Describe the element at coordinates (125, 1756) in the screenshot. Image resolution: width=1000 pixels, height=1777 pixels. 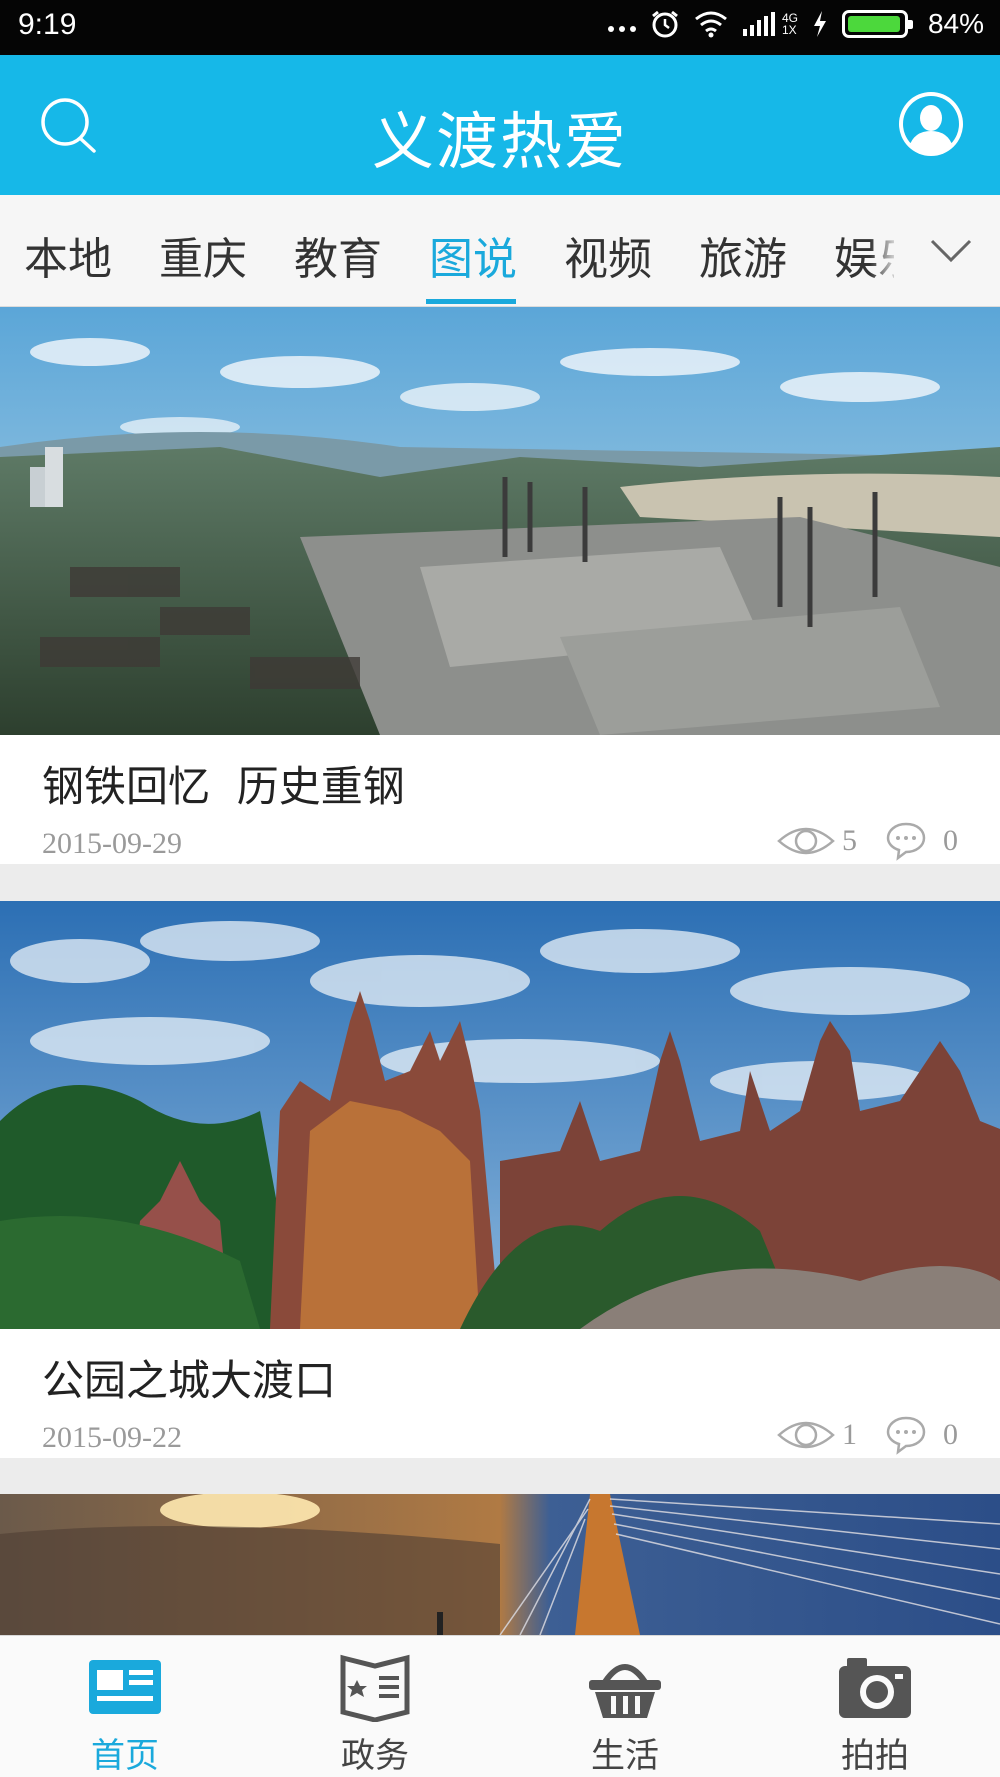
I see `nav-home-label: 首页` at that location.